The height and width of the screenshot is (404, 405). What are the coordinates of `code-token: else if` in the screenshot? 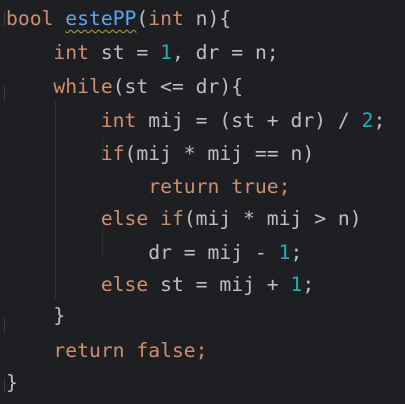 It's located at (142, 218).